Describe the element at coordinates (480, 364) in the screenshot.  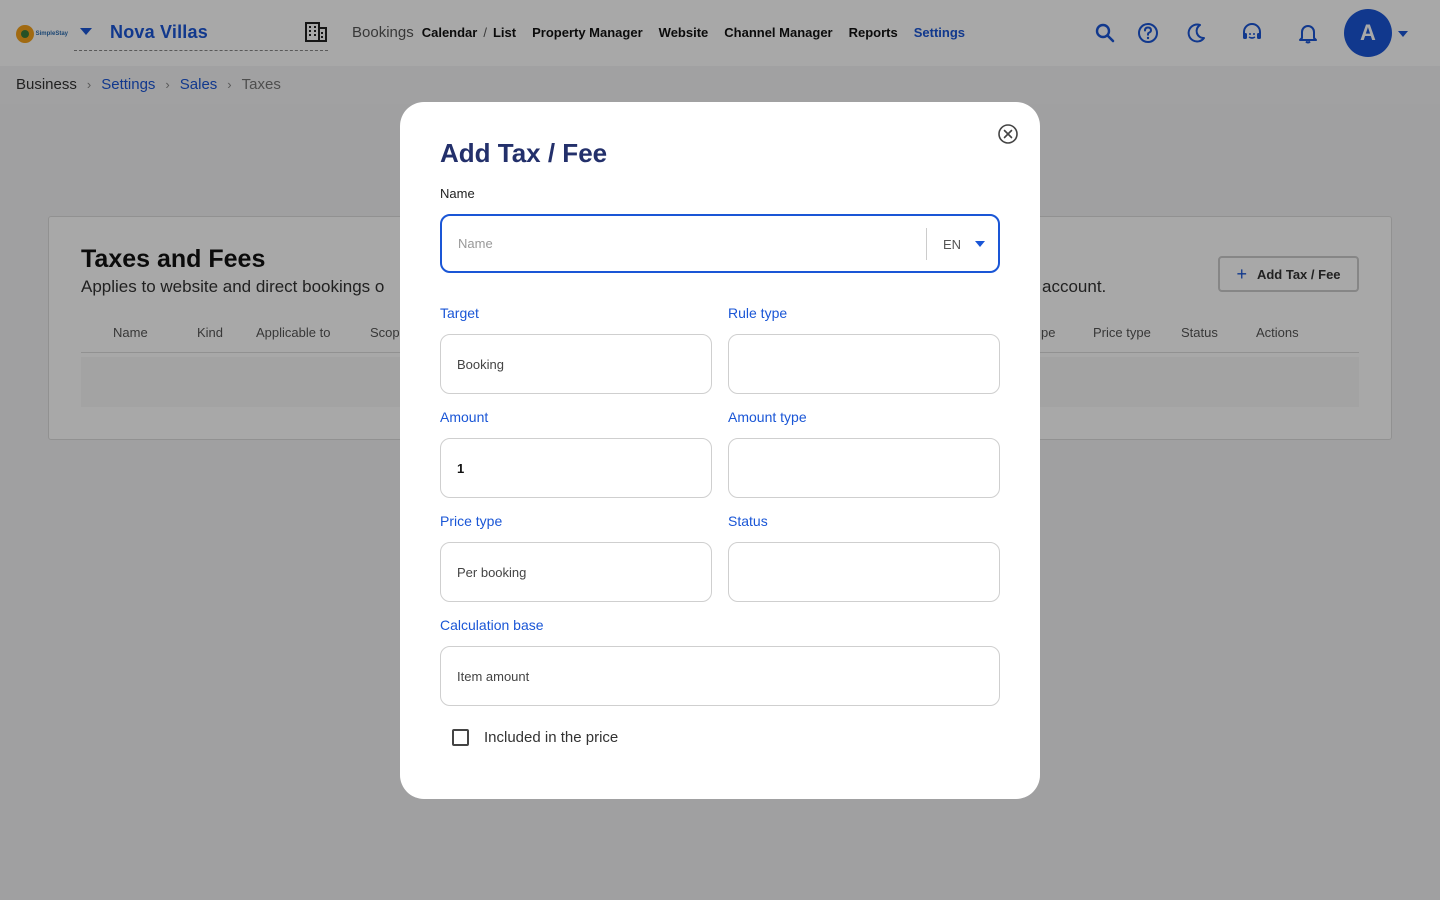
I see `target-value: Booking` at that location.